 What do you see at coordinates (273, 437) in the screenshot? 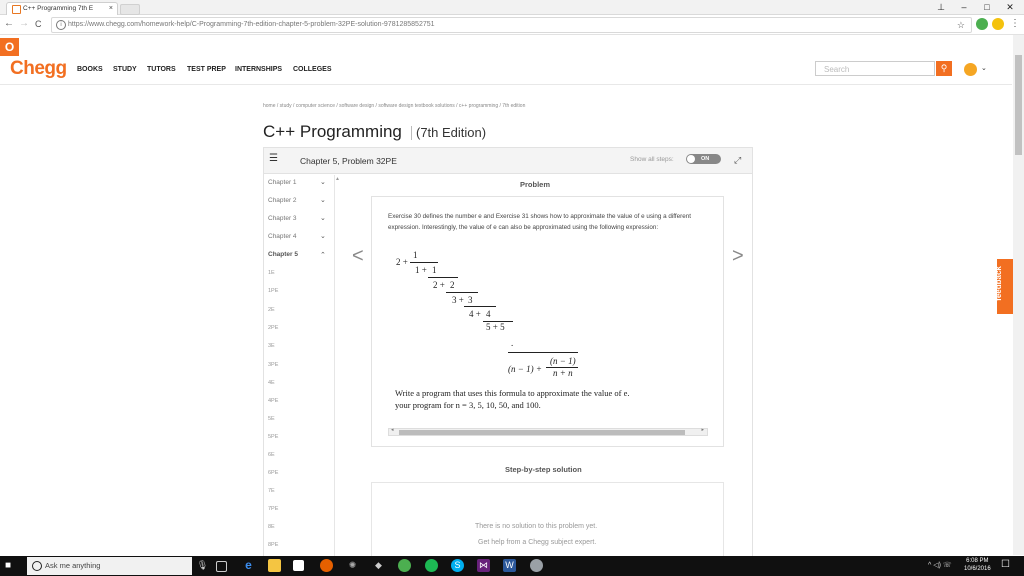
I see `problem-item: 5PE` at bounding box center [273, 437].